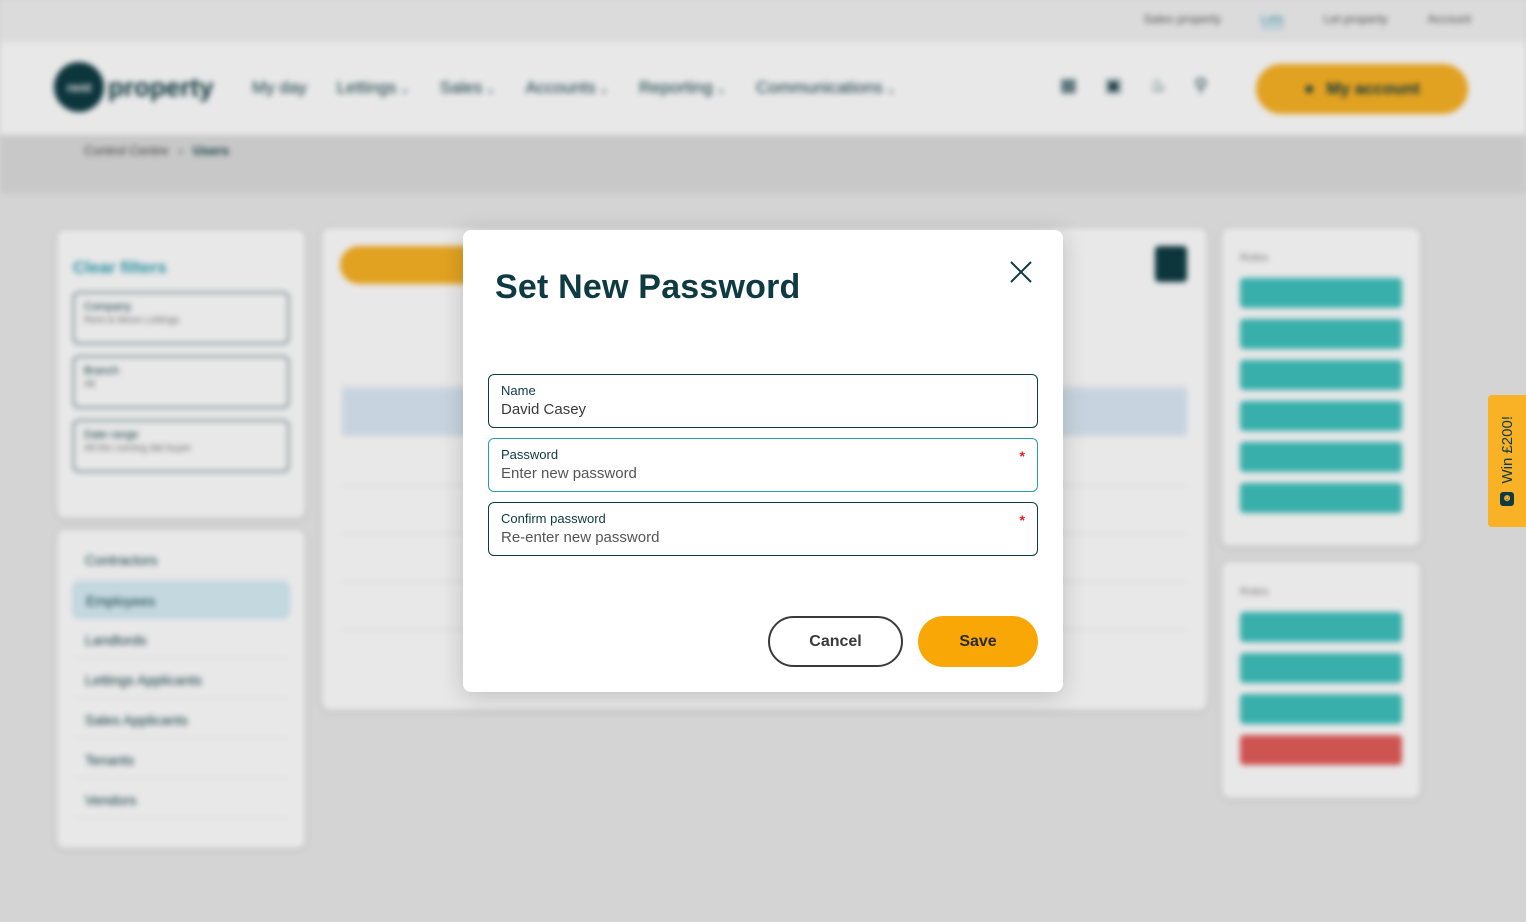 The height and width of the screenshot is (922, 1526). I want to click on password-field-label: Password, so click(530, 454).